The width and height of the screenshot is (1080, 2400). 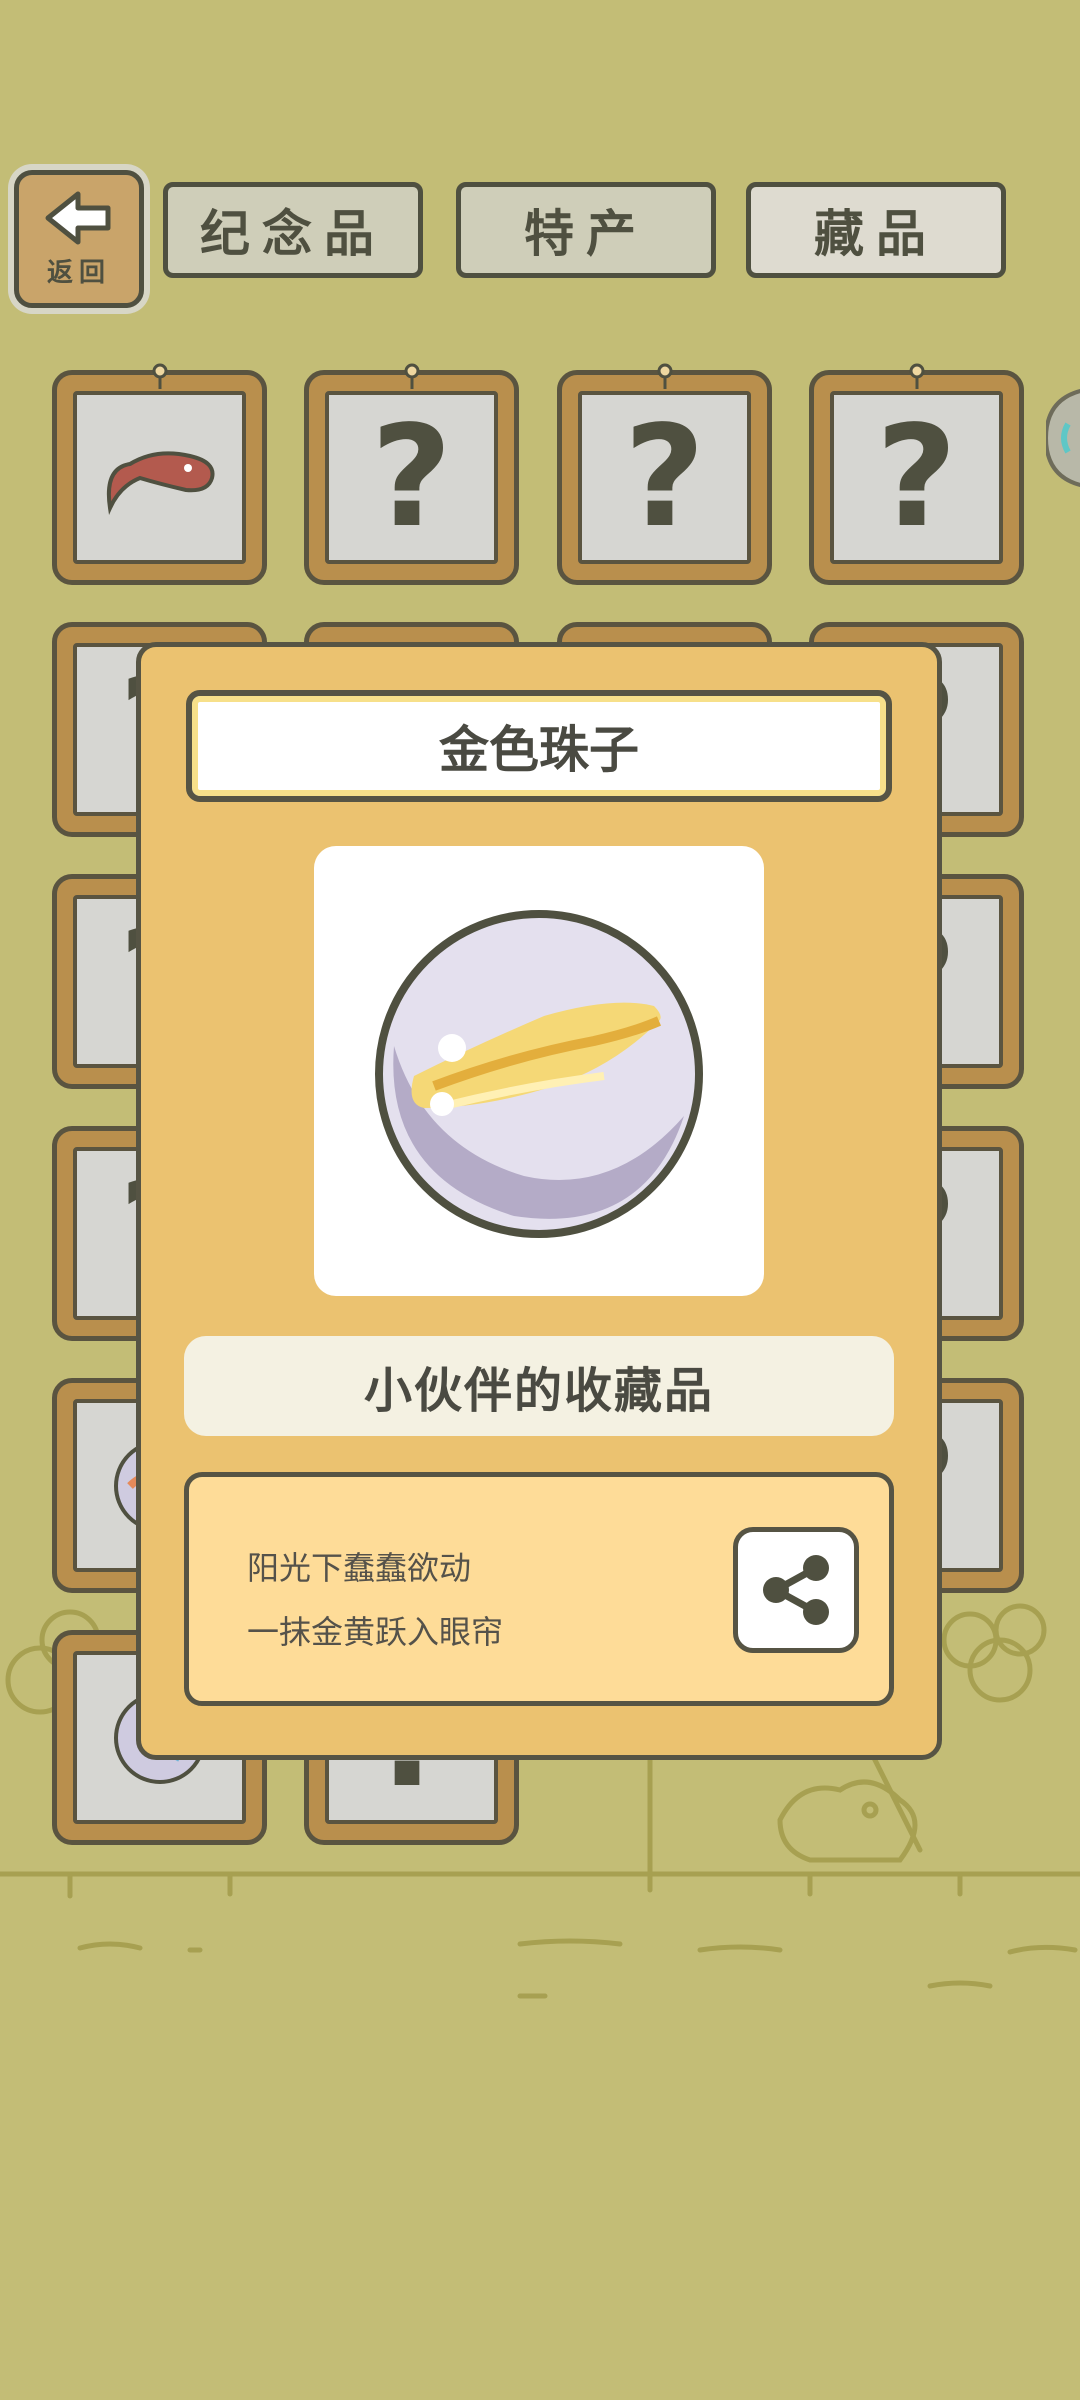 What do you see at coordinates (359, 1568) in the screenshot?
I see `description-line-1: 阳光下蠢蠢欲动` at bounding box center [359, 1568].